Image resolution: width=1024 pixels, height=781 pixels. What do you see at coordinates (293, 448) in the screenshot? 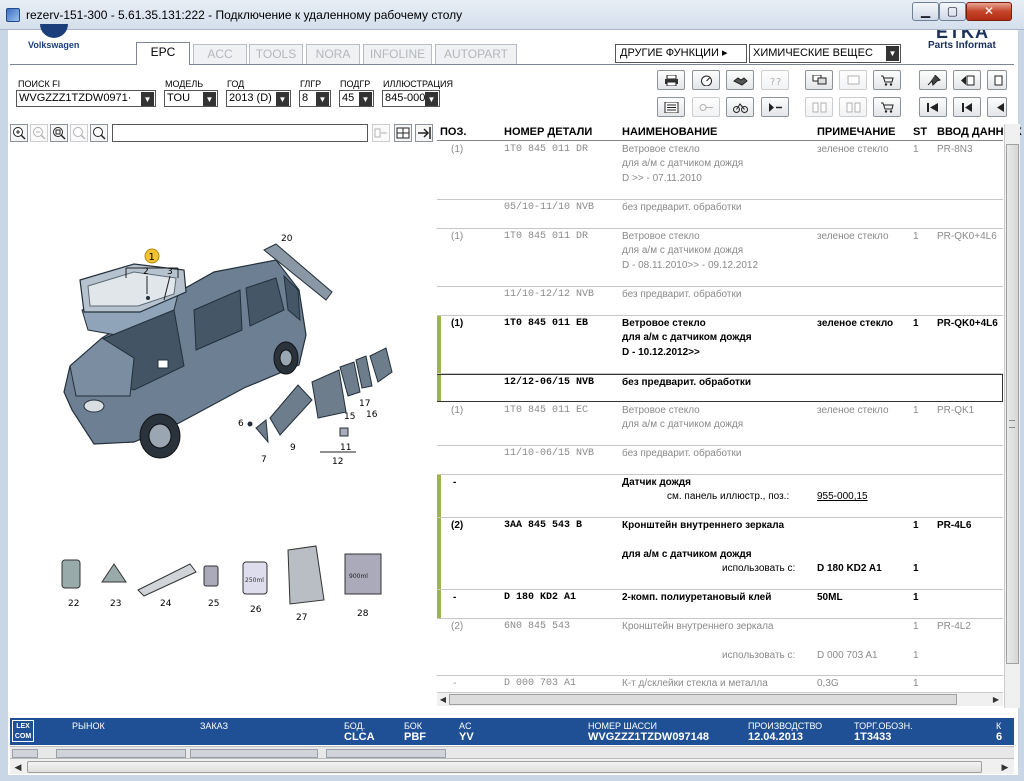
I see `callout-9: 9` at bounding box center [293, 448].